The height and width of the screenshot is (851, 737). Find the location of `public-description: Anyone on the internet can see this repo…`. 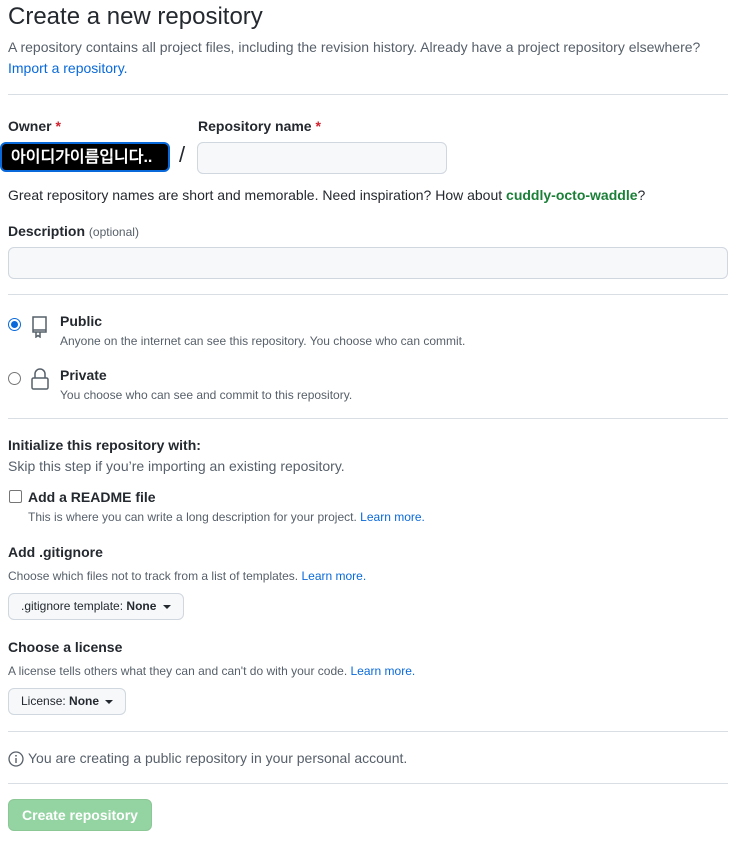

public-description: Anyone on the internet can see this repo… is located at coordinates (263, 341).